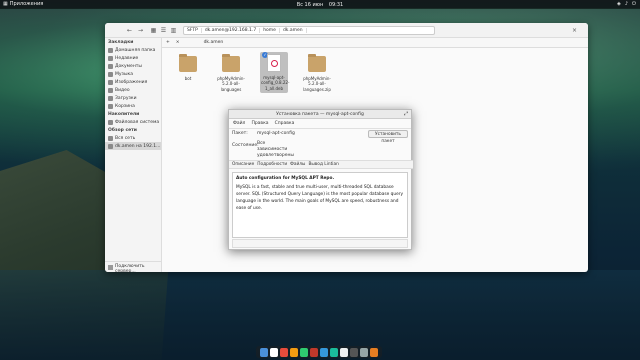 The width and height of the screenshot is (640, 360). Describe the element at coordinates (110, 74) in the screenshot. I see `music-icon` at that location.